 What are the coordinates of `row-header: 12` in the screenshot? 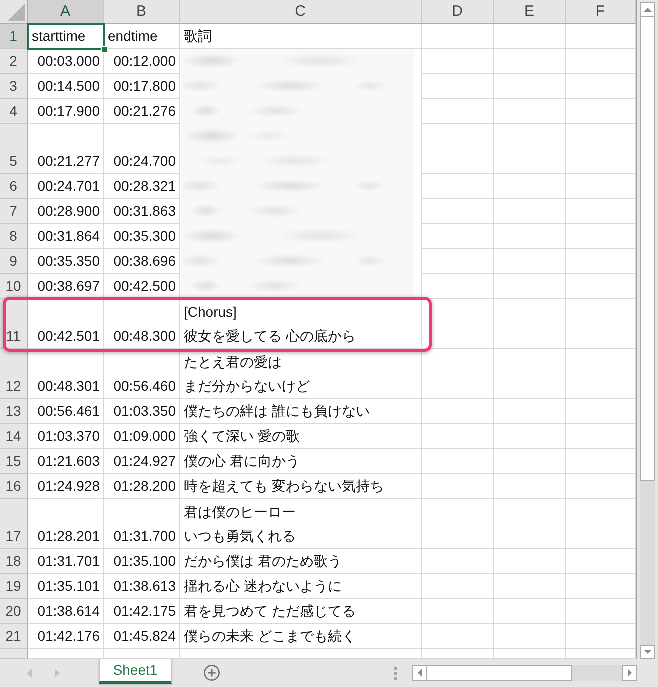 It's located at (14, 374).